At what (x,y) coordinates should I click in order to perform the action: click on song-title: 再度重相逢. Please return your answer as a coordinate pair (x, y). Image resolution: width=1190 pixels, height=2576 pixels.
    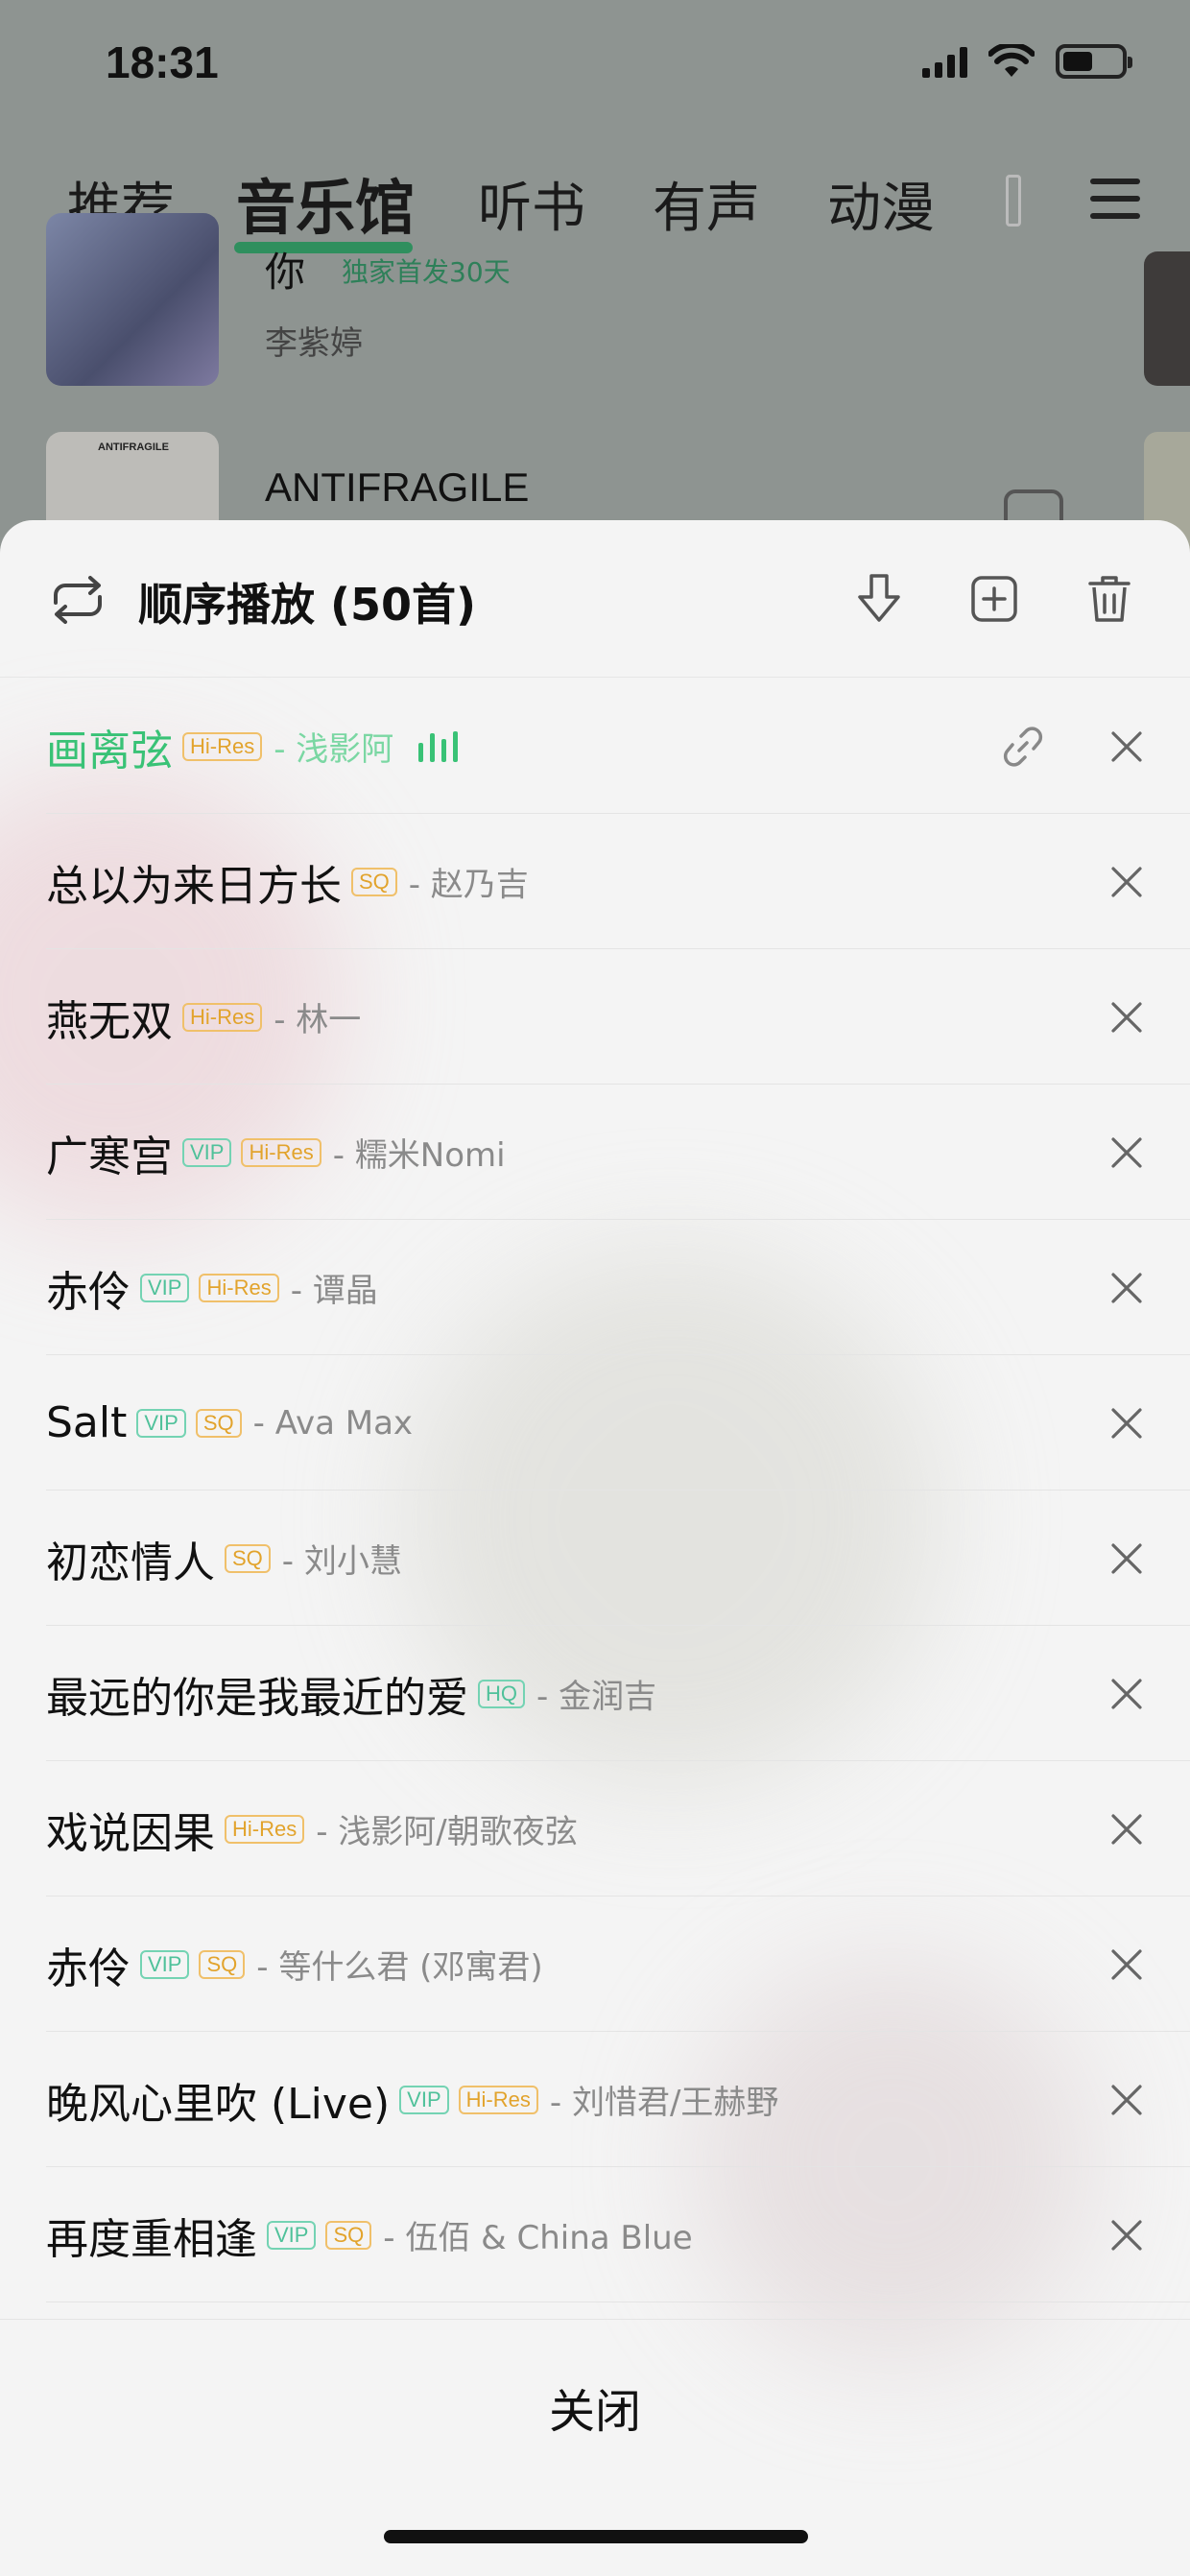
    Looking at the image, I should click on (151, 2239).